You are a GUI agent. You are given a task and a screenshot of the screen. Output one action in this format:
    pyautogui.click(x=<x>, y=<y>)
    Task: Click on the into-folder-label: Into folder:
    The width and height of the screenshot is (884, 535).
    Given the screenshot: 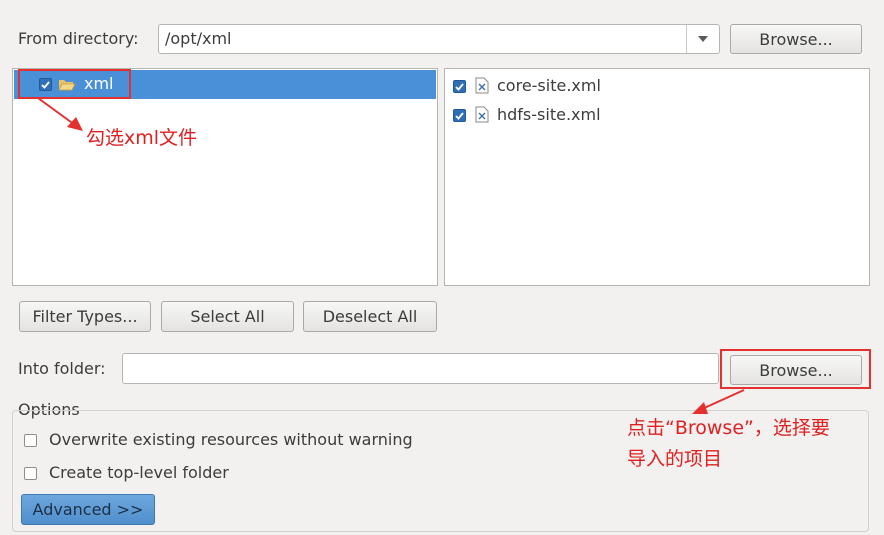 What is the action you would take?
    pyautogui.click(x=62, y=368)
    